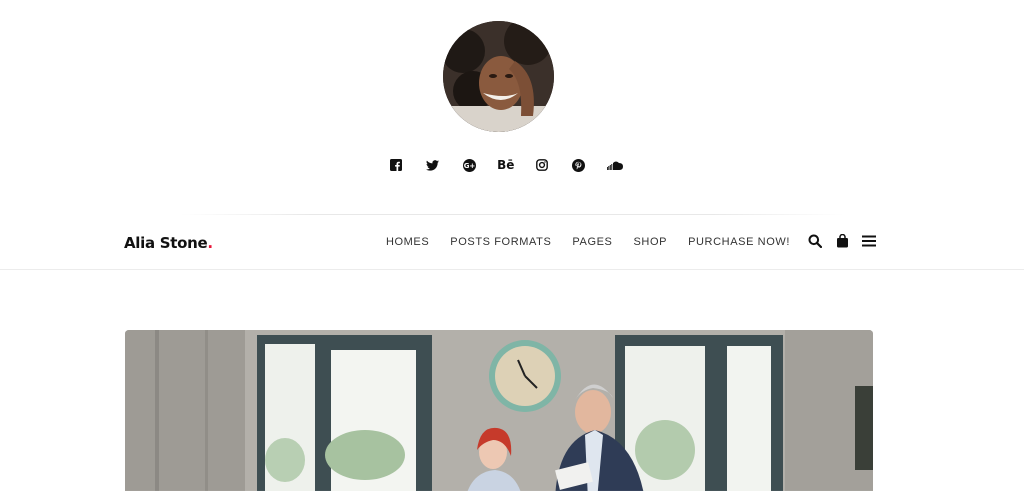  Describe the element at coordinates (407, 242) in the screenshot. I see `menu-item-homes: HOMES` at that location.